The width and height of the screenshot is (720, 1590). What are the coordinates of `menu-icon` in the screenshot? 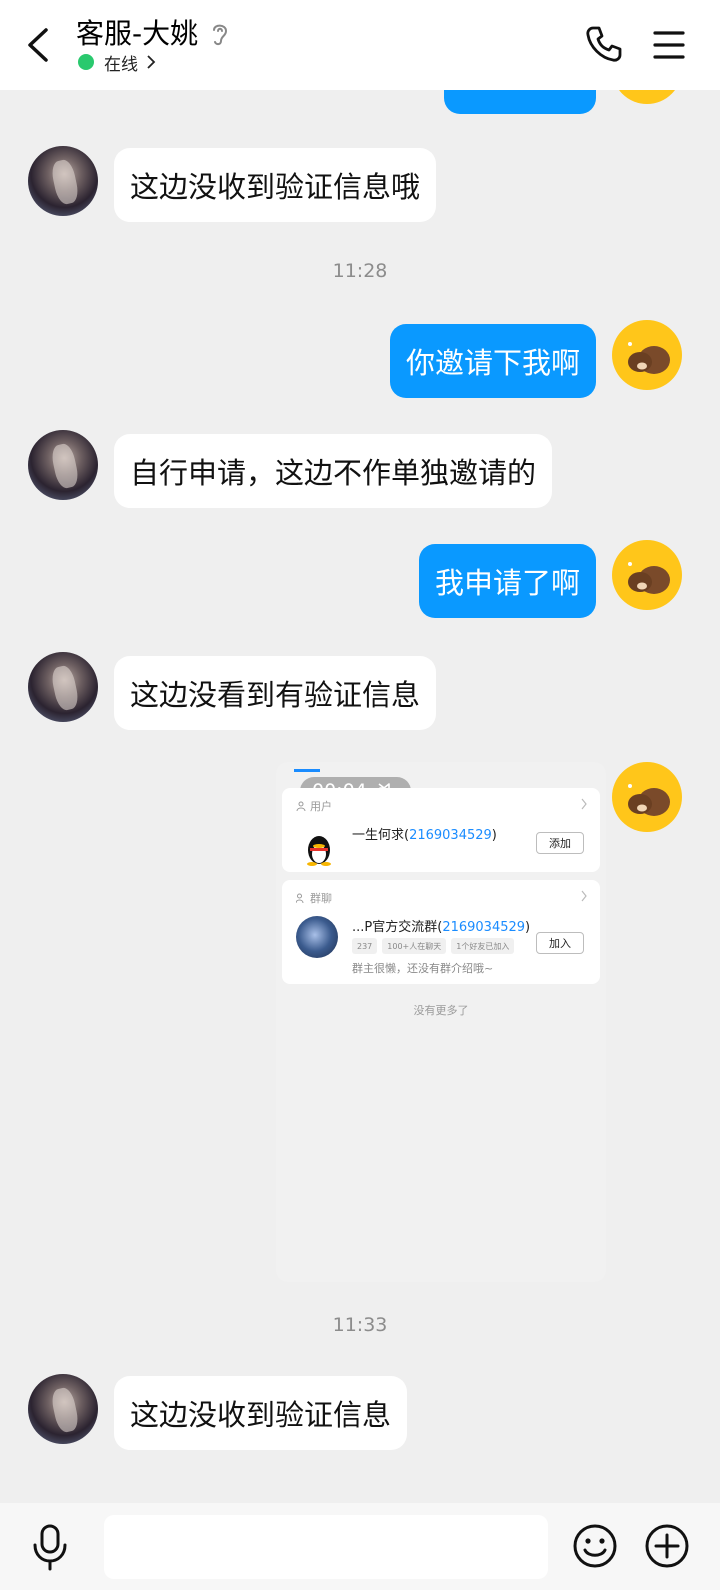 It's located at (669, 45).